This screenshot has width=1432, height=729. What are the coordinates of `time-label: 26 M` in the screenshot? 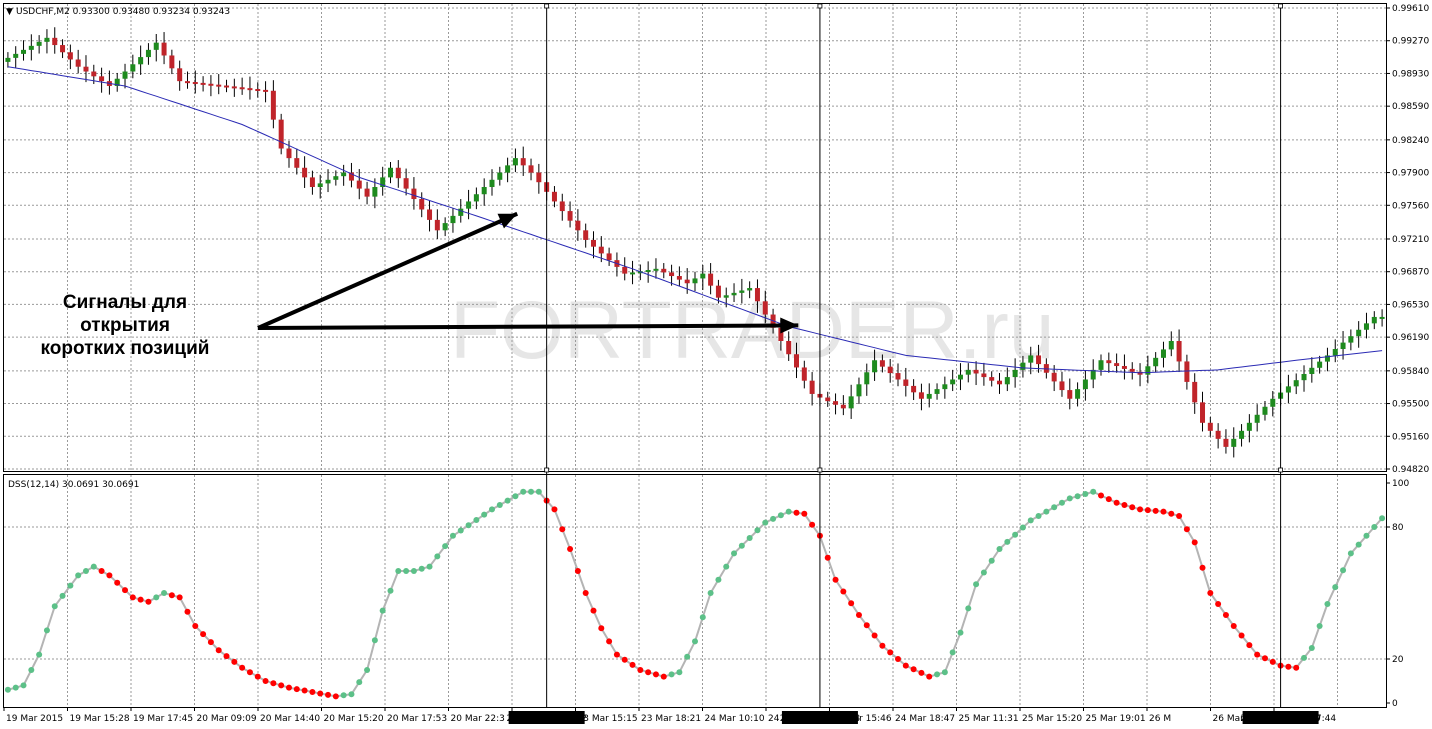 It's located at (1160, 719).